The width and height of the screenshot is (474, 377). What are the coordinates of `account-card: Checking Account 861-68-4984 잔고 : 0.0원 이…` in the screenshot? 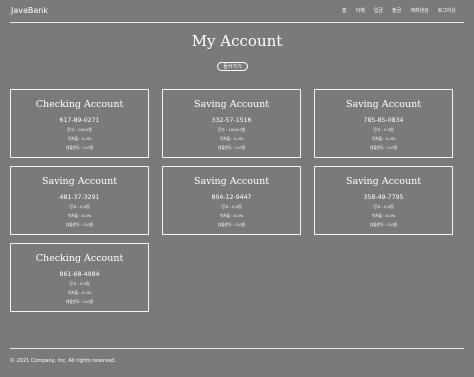 It's located at (79, 277).